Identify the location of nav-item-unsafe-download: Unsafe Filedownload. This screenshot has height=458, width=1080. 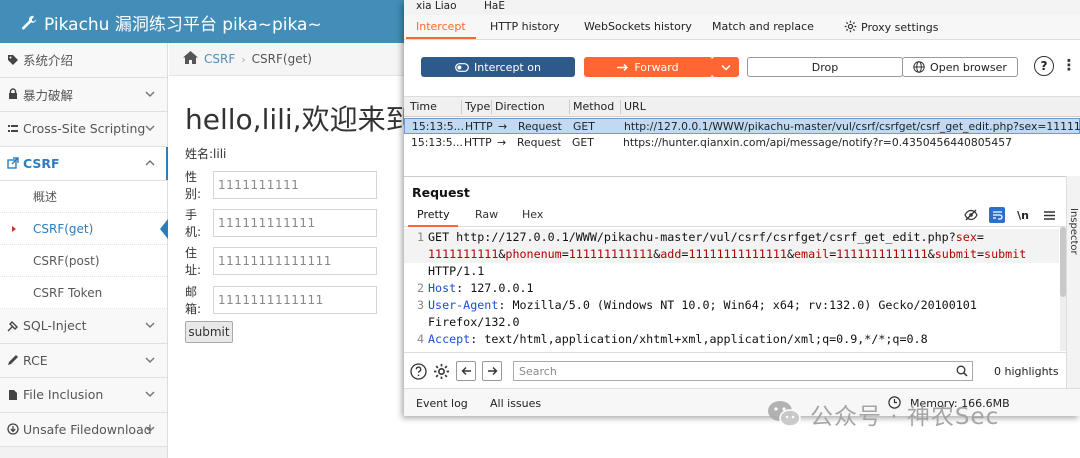
(83, 429).